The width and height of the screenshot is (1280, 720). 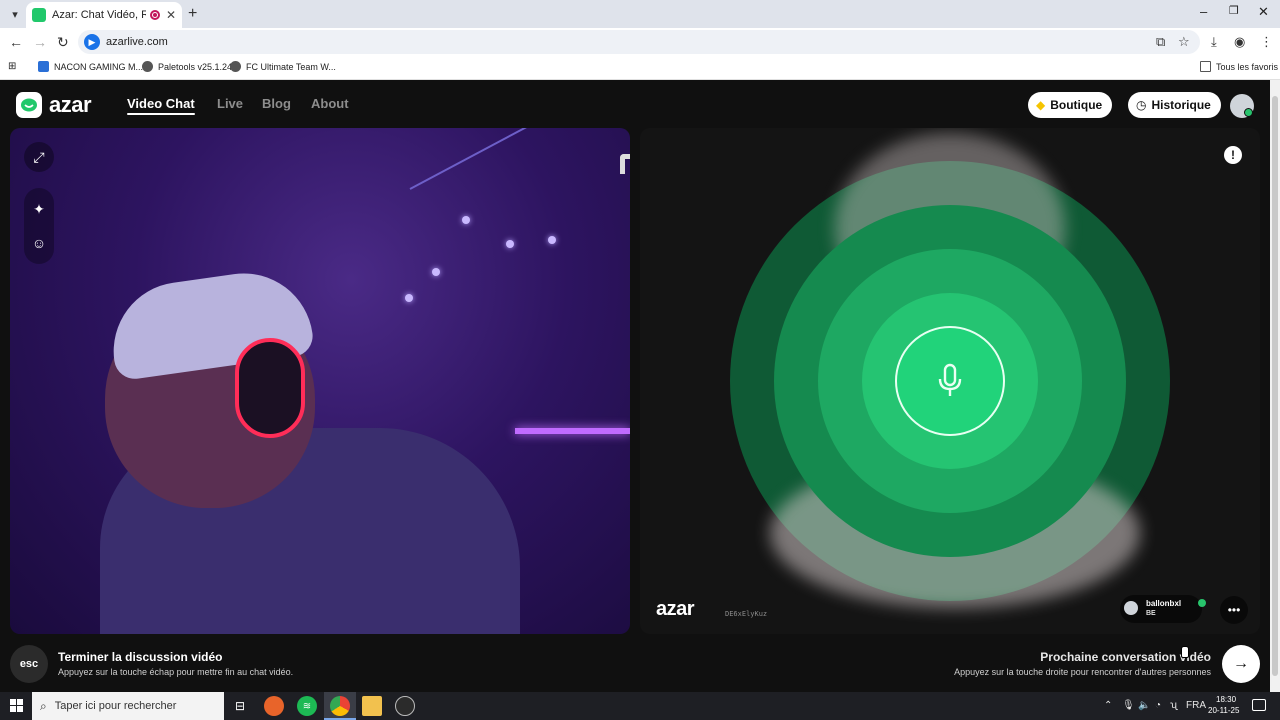 I want to click on address-bar-row: ← → ↻ ▶ azarlive.com ⧉ ☆ ⤓ ◉ ⋮, so click(x=640, y=42).